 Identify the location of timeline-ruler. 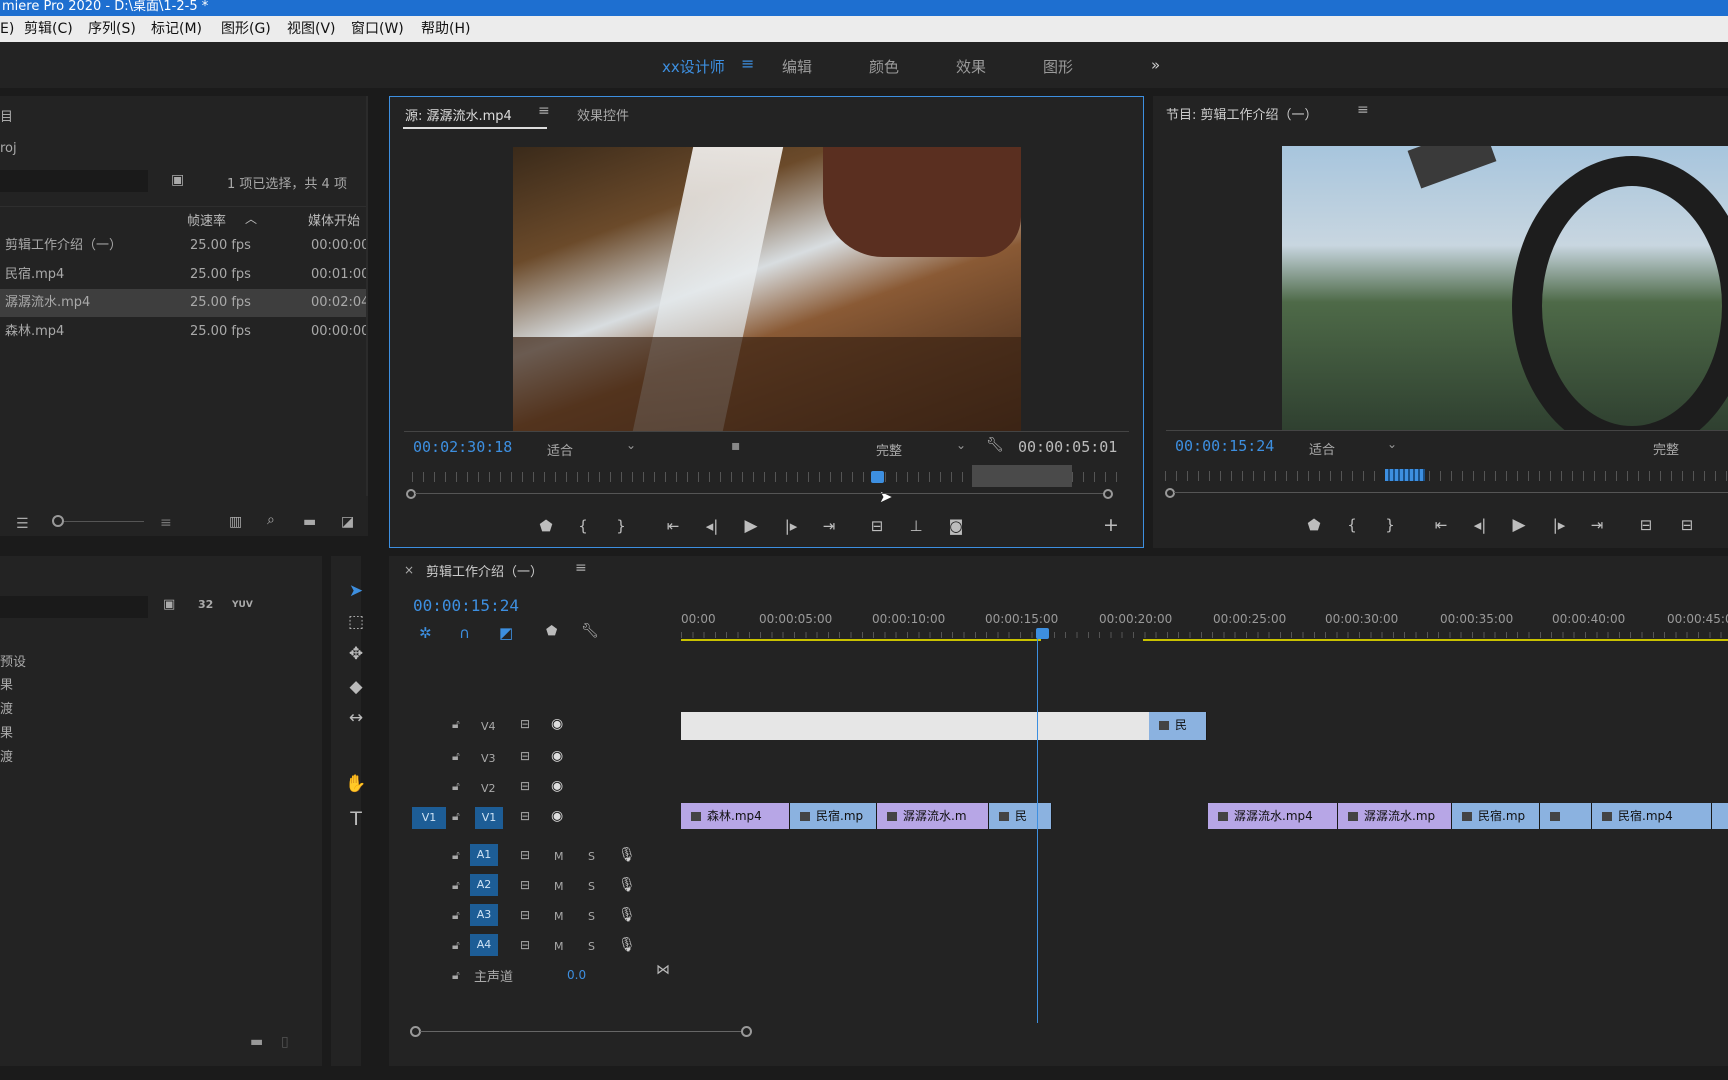
(1204, 635).